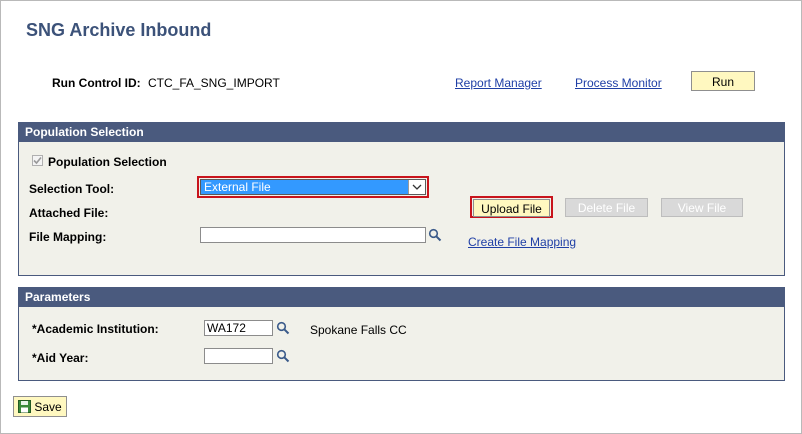 The image size is (802, 434). Describe the element at coordinates (68, 237) in the screenshot. I see `file-mapping-label: File Mapping:` at that location.